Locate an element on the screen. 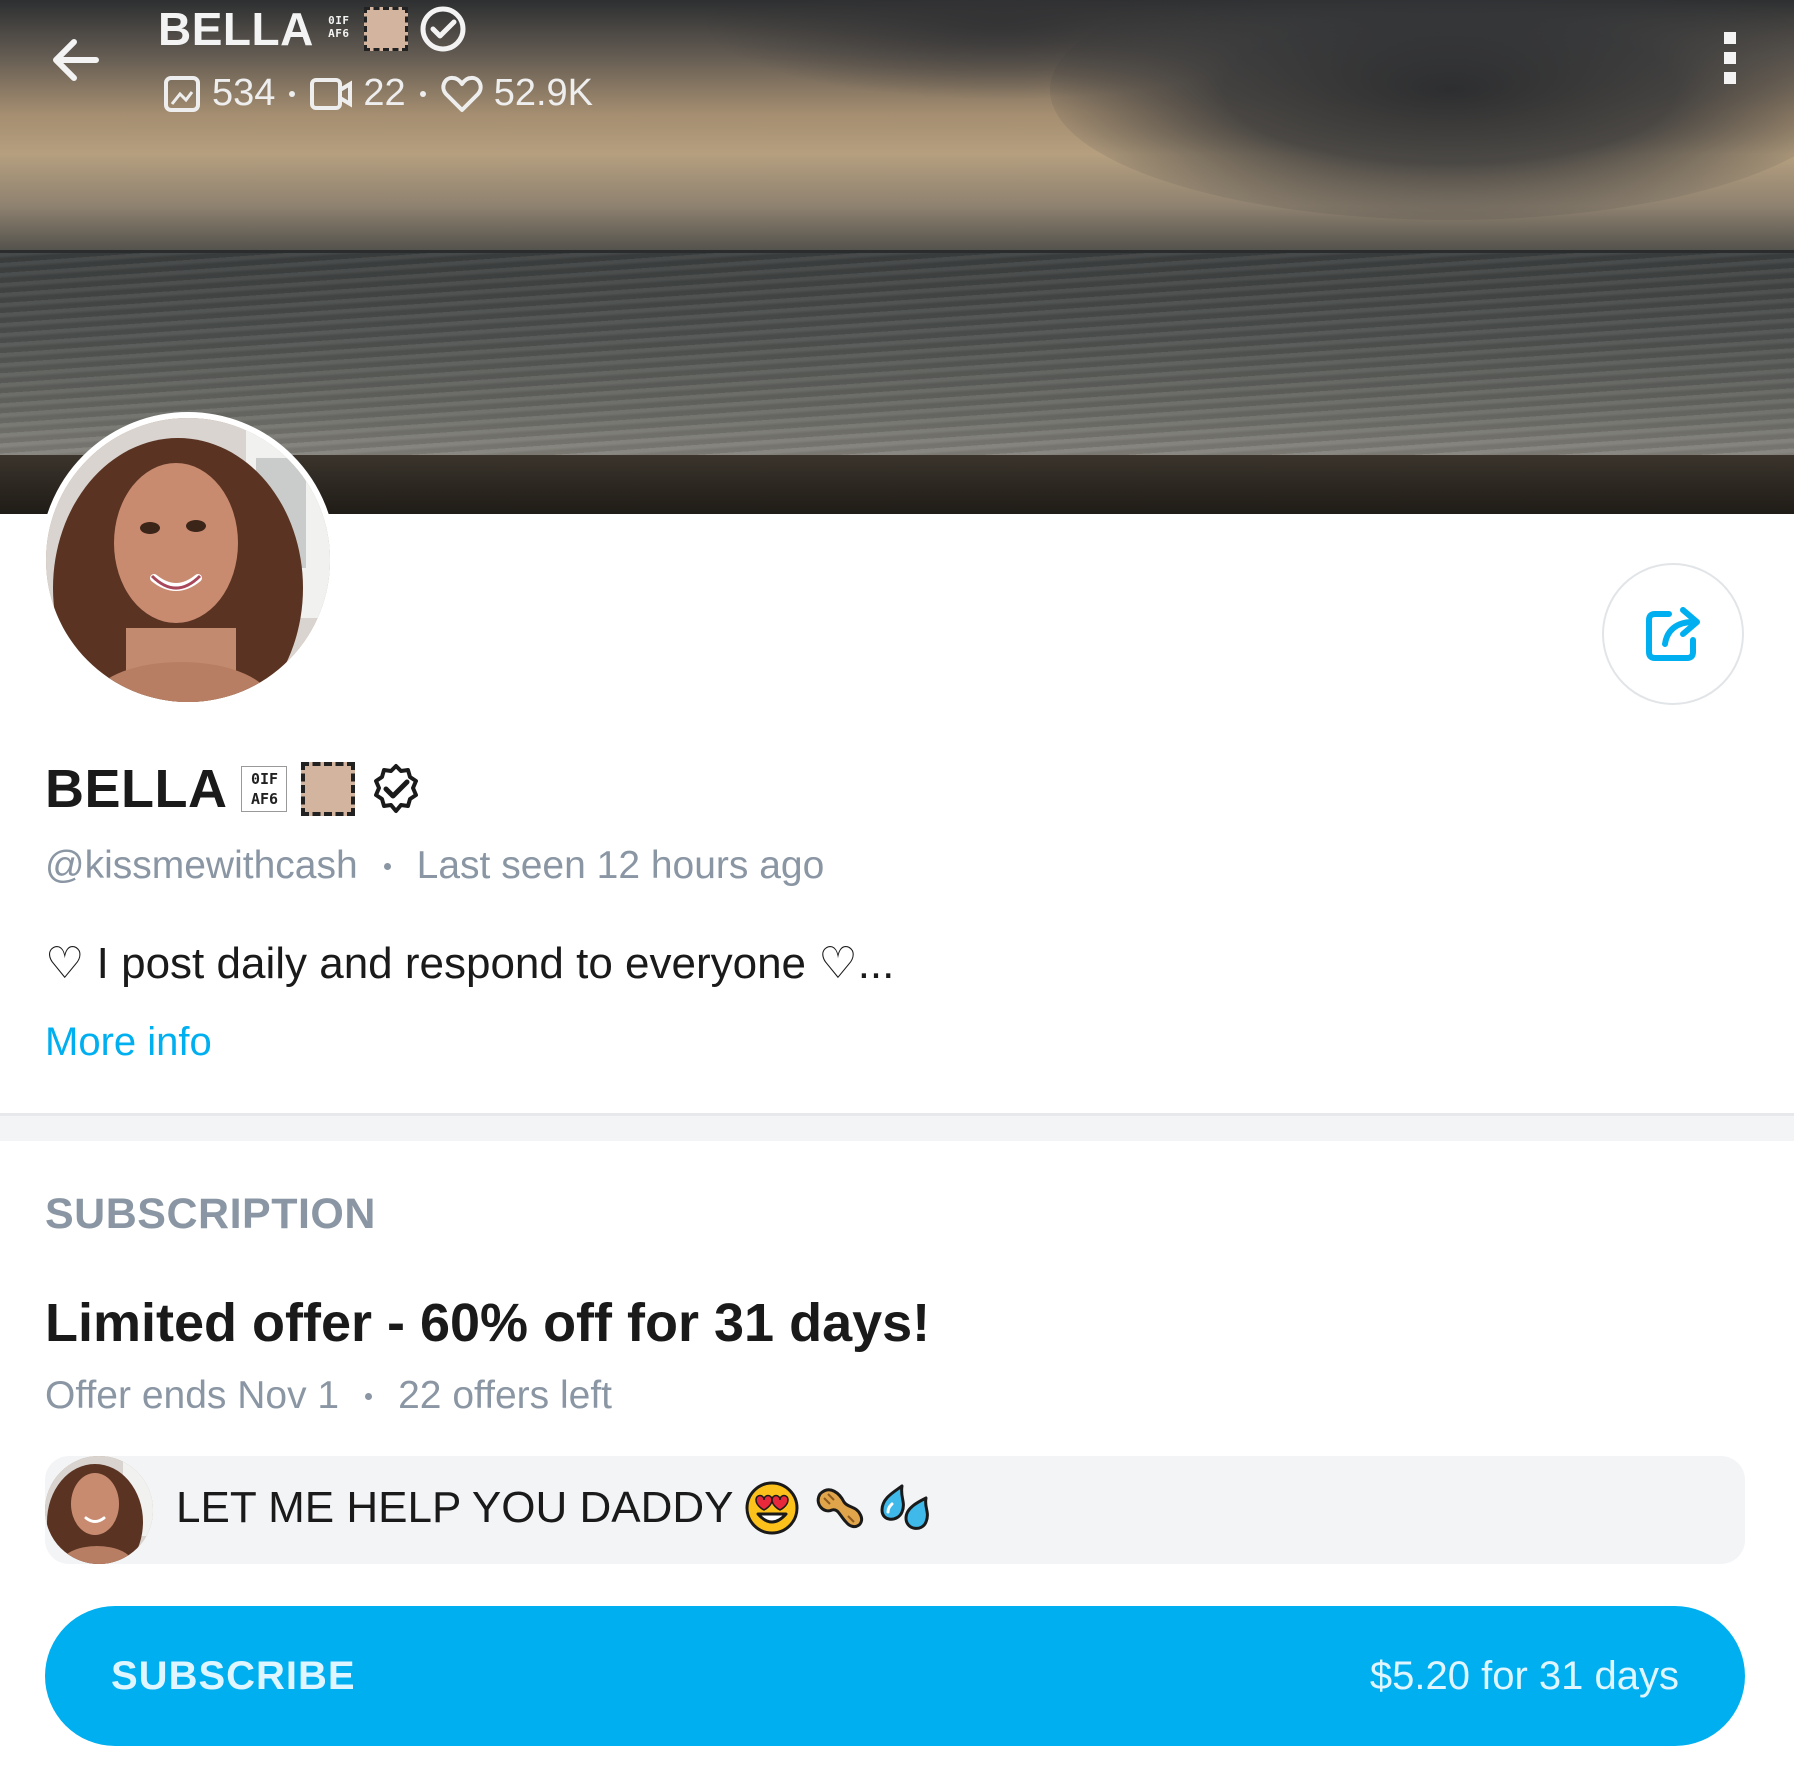 This screenshot has width=1810, height=1780. avatar-small is located at coordinates (99, 1510).